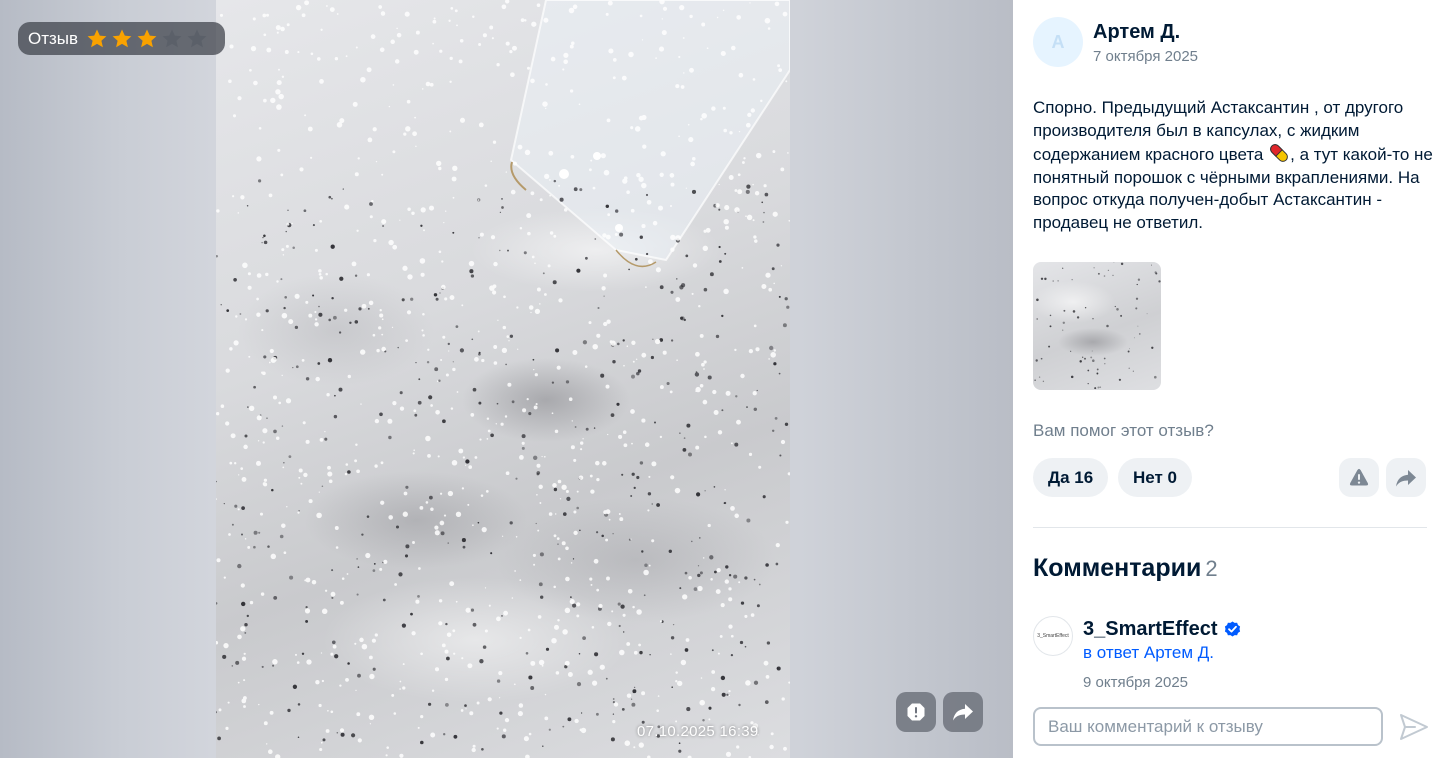  What do you see at coordinates (1145, 56) in the screenshot?
I see `review-date: 7 октября 2025` at bounding box center [1145, 56].